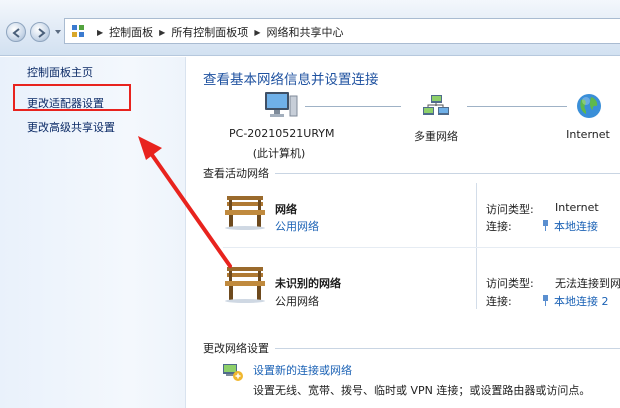 The image size is (620, 408). I want to click on breadcrumb: ▶ 控制面板 ▶ 所有控制面板项 ▶ 网络和共享中心, so click(342, 31).